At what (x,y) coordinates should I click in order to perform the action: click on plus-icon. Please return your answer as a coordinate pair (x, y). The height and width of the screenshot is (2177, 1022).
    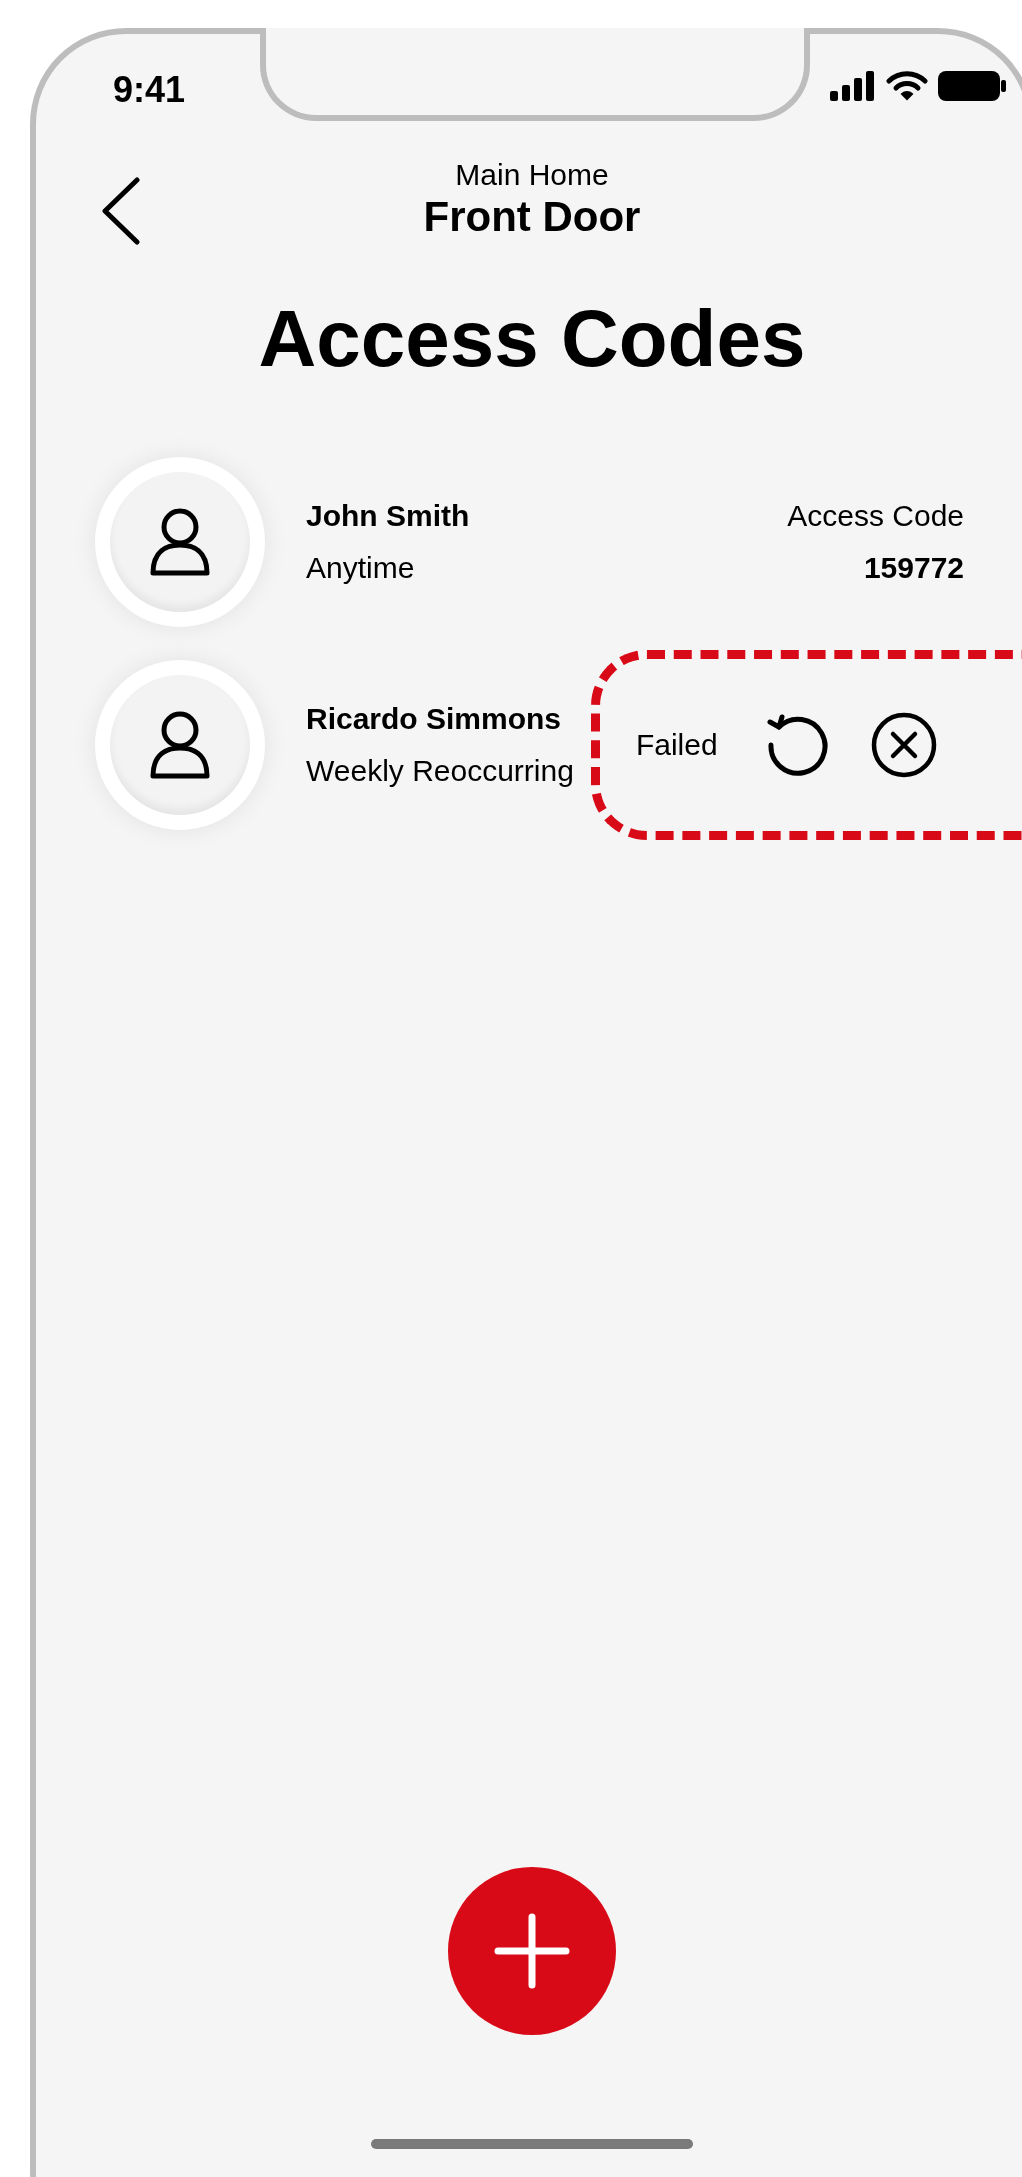
    Looking at the image, I should click on (532, 1951).